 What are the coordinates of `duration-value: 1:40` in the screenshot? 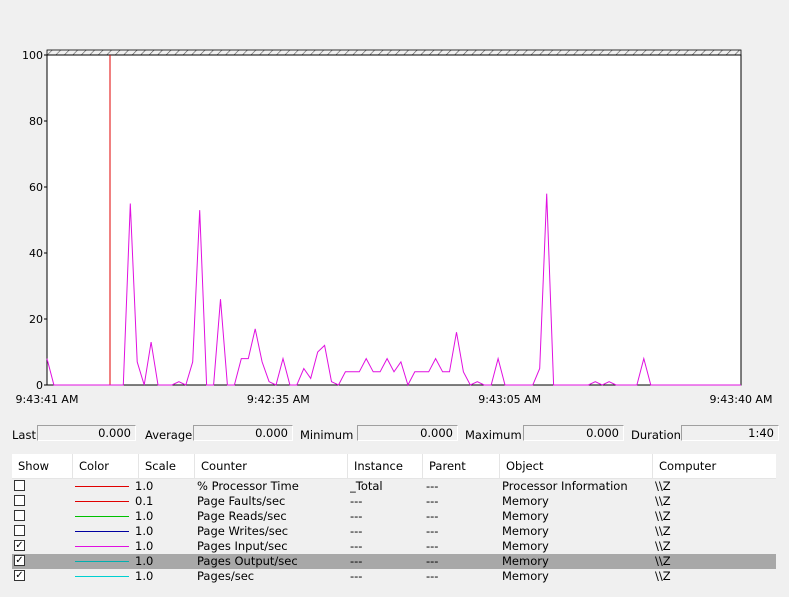 It's located at (730, 433).